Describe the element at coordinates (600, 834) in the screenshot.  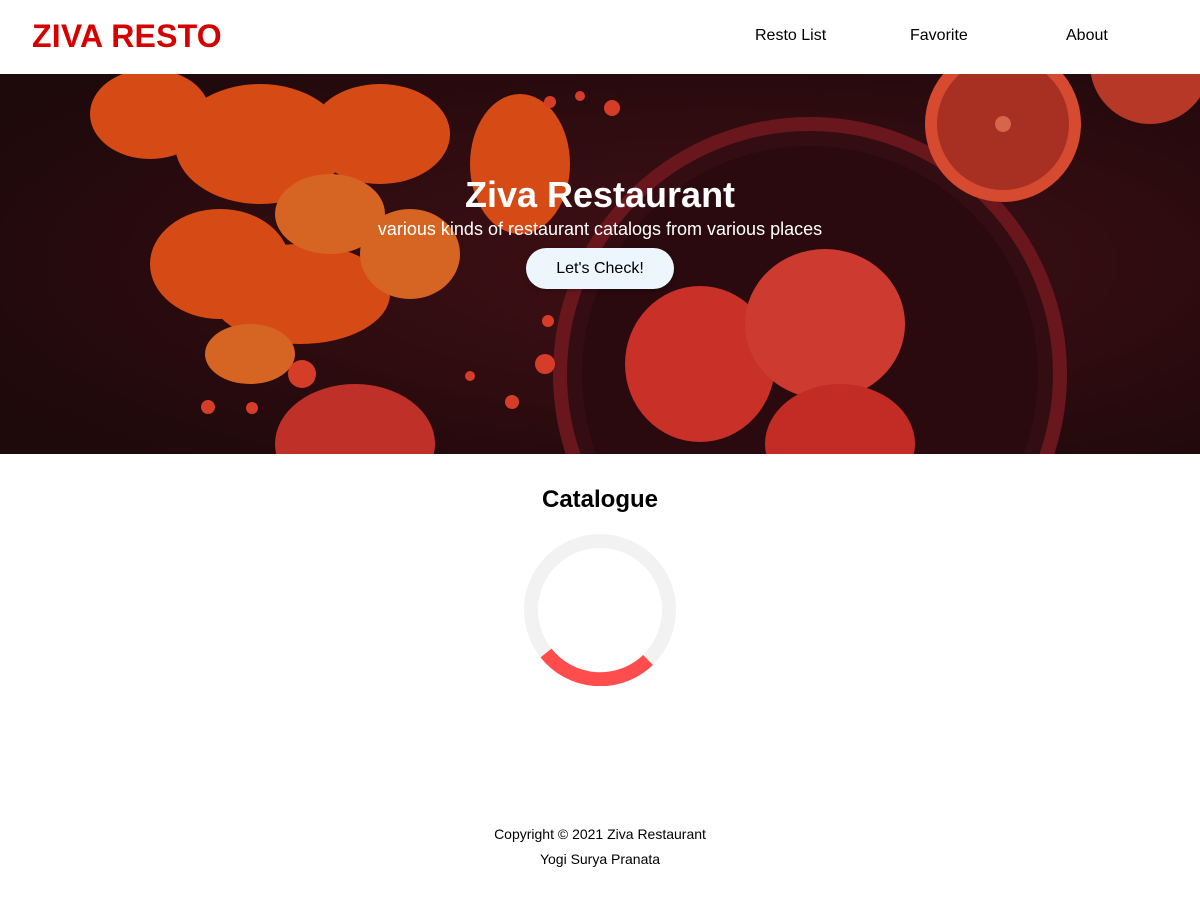
I see `footer-copyright: Copyright © 2021 Ziva Restaurant` at that location.